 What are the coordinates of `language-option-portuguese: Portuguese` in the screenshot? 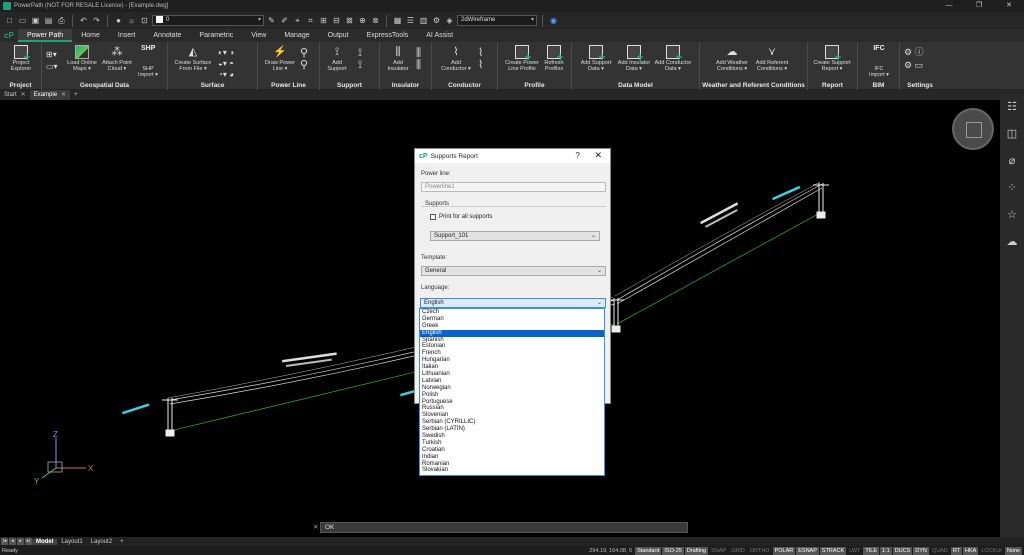 It's located at (512, 402).